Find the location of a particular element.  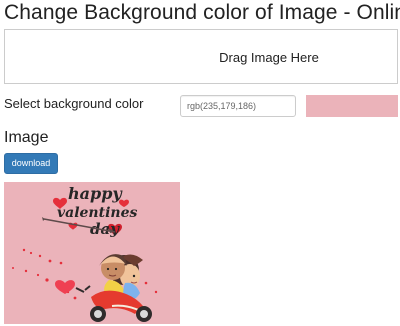

art-line-valentines: valentines is located at coordinates (97, 213).